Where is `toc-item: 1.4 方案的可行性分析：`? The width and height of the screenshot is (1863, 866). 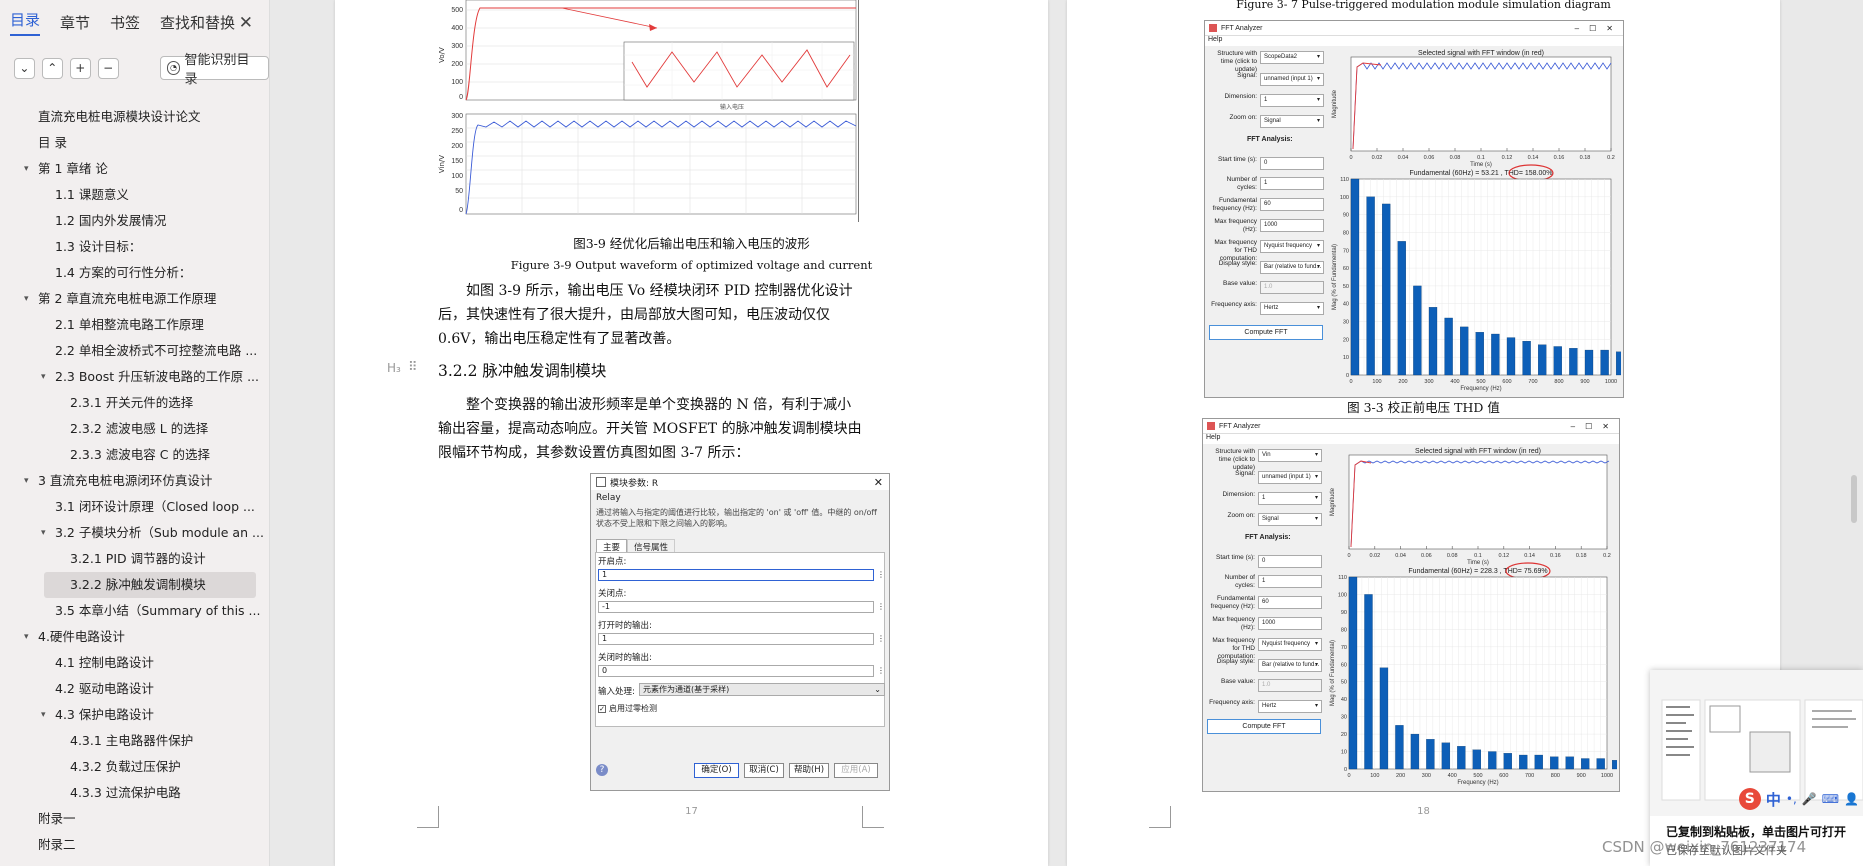 toc-item: 1.4 方案的可行性分析： is located at coordinates (134, 273).